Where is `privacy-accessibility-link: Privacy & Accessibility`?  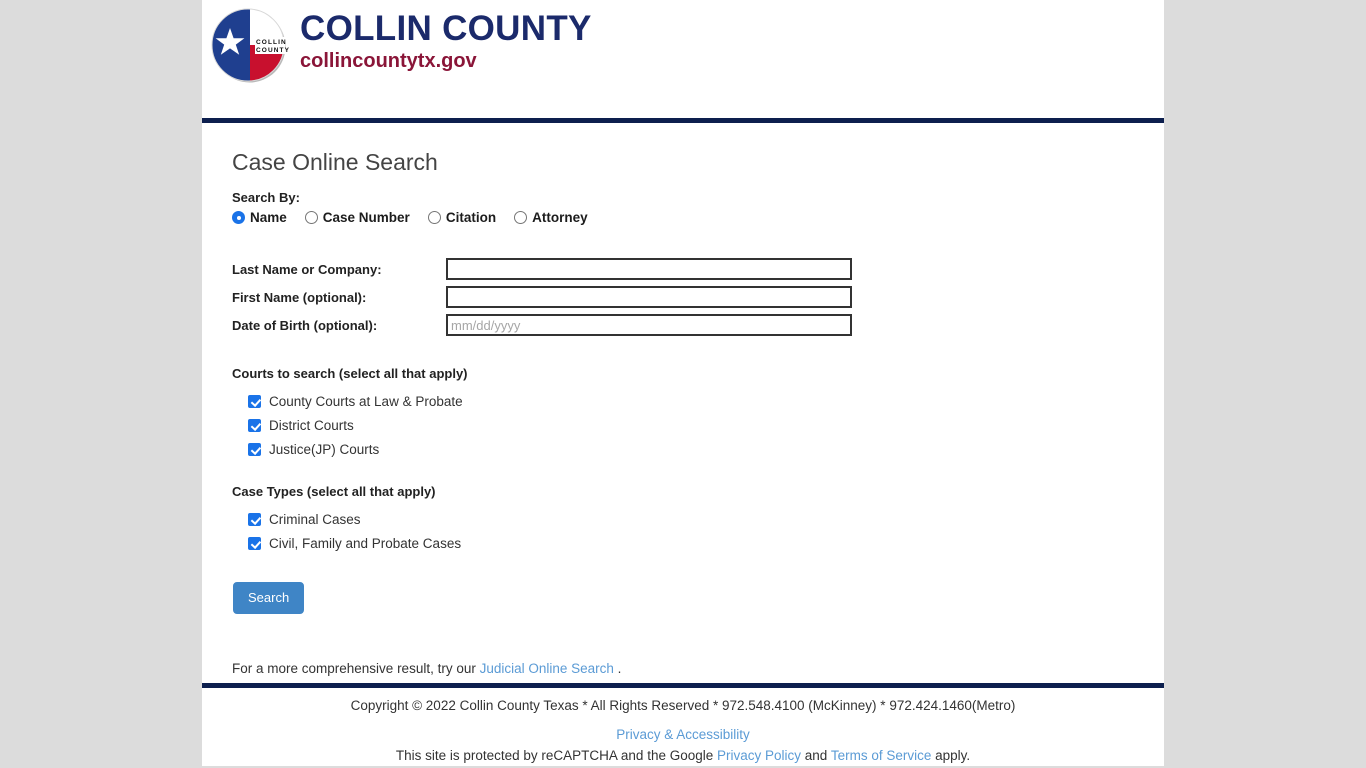
privacy-accessibility-link: Privacy & Accessibility is located at coordinates (683, 734).